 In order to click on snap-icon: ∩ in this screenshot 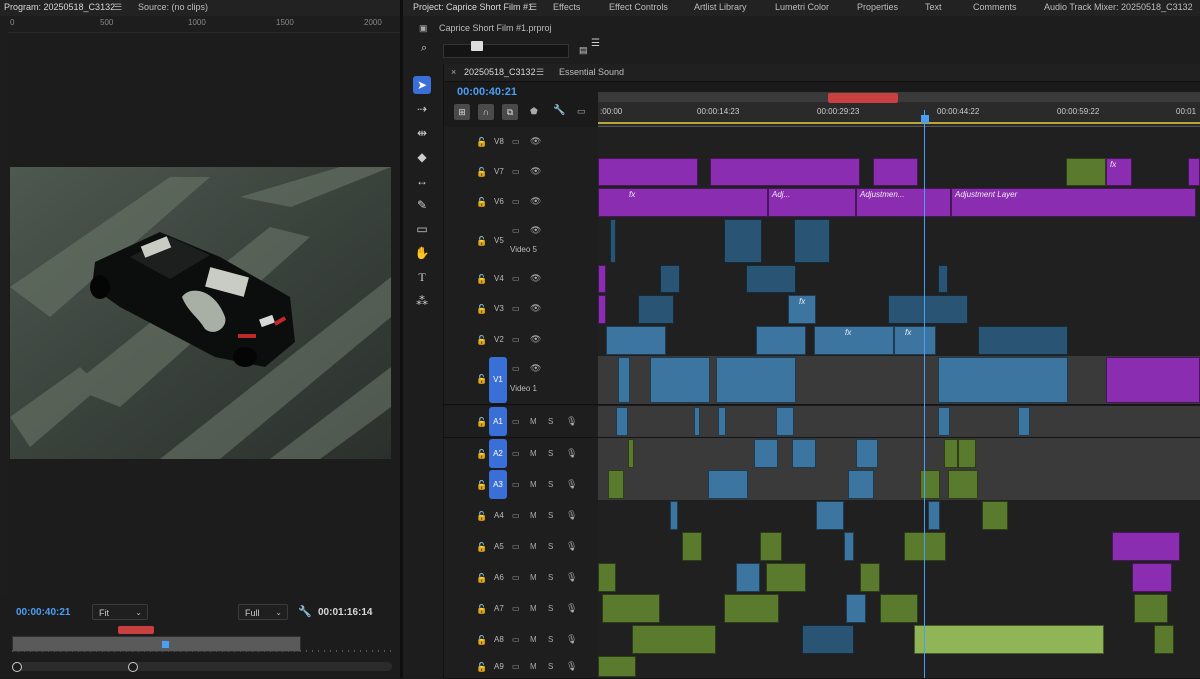, I will do `click(486, 112)`.